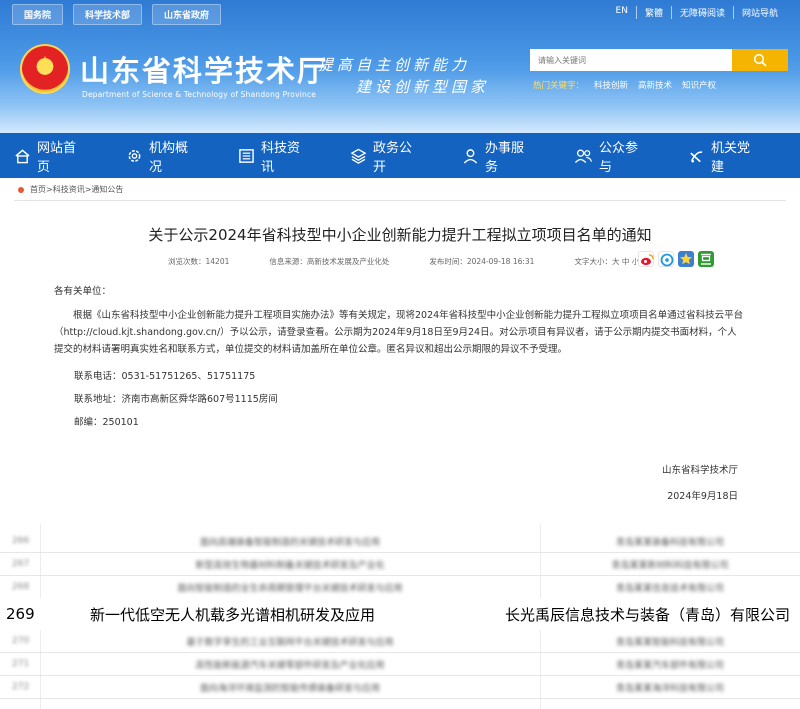  I want to click on organization-name: 青岛某某新材料科技有限公司, so click(670, 565).